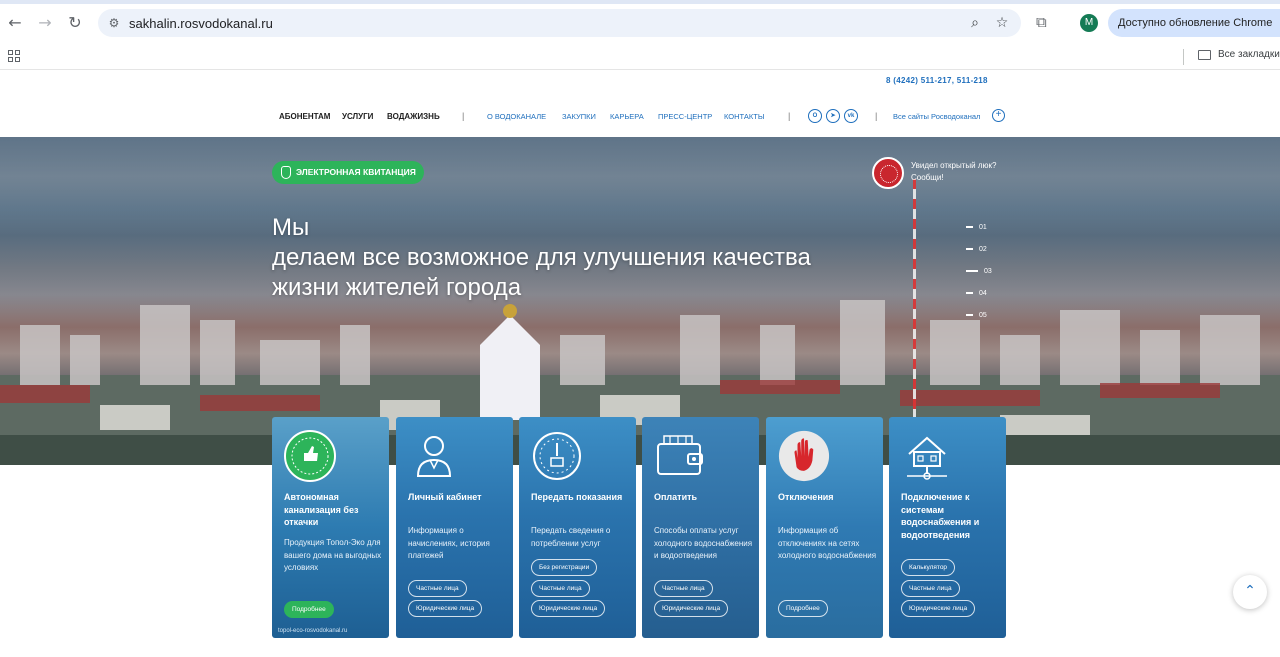  I want to click on menu-karera: КАРЬЕРА, so click(627, 116).